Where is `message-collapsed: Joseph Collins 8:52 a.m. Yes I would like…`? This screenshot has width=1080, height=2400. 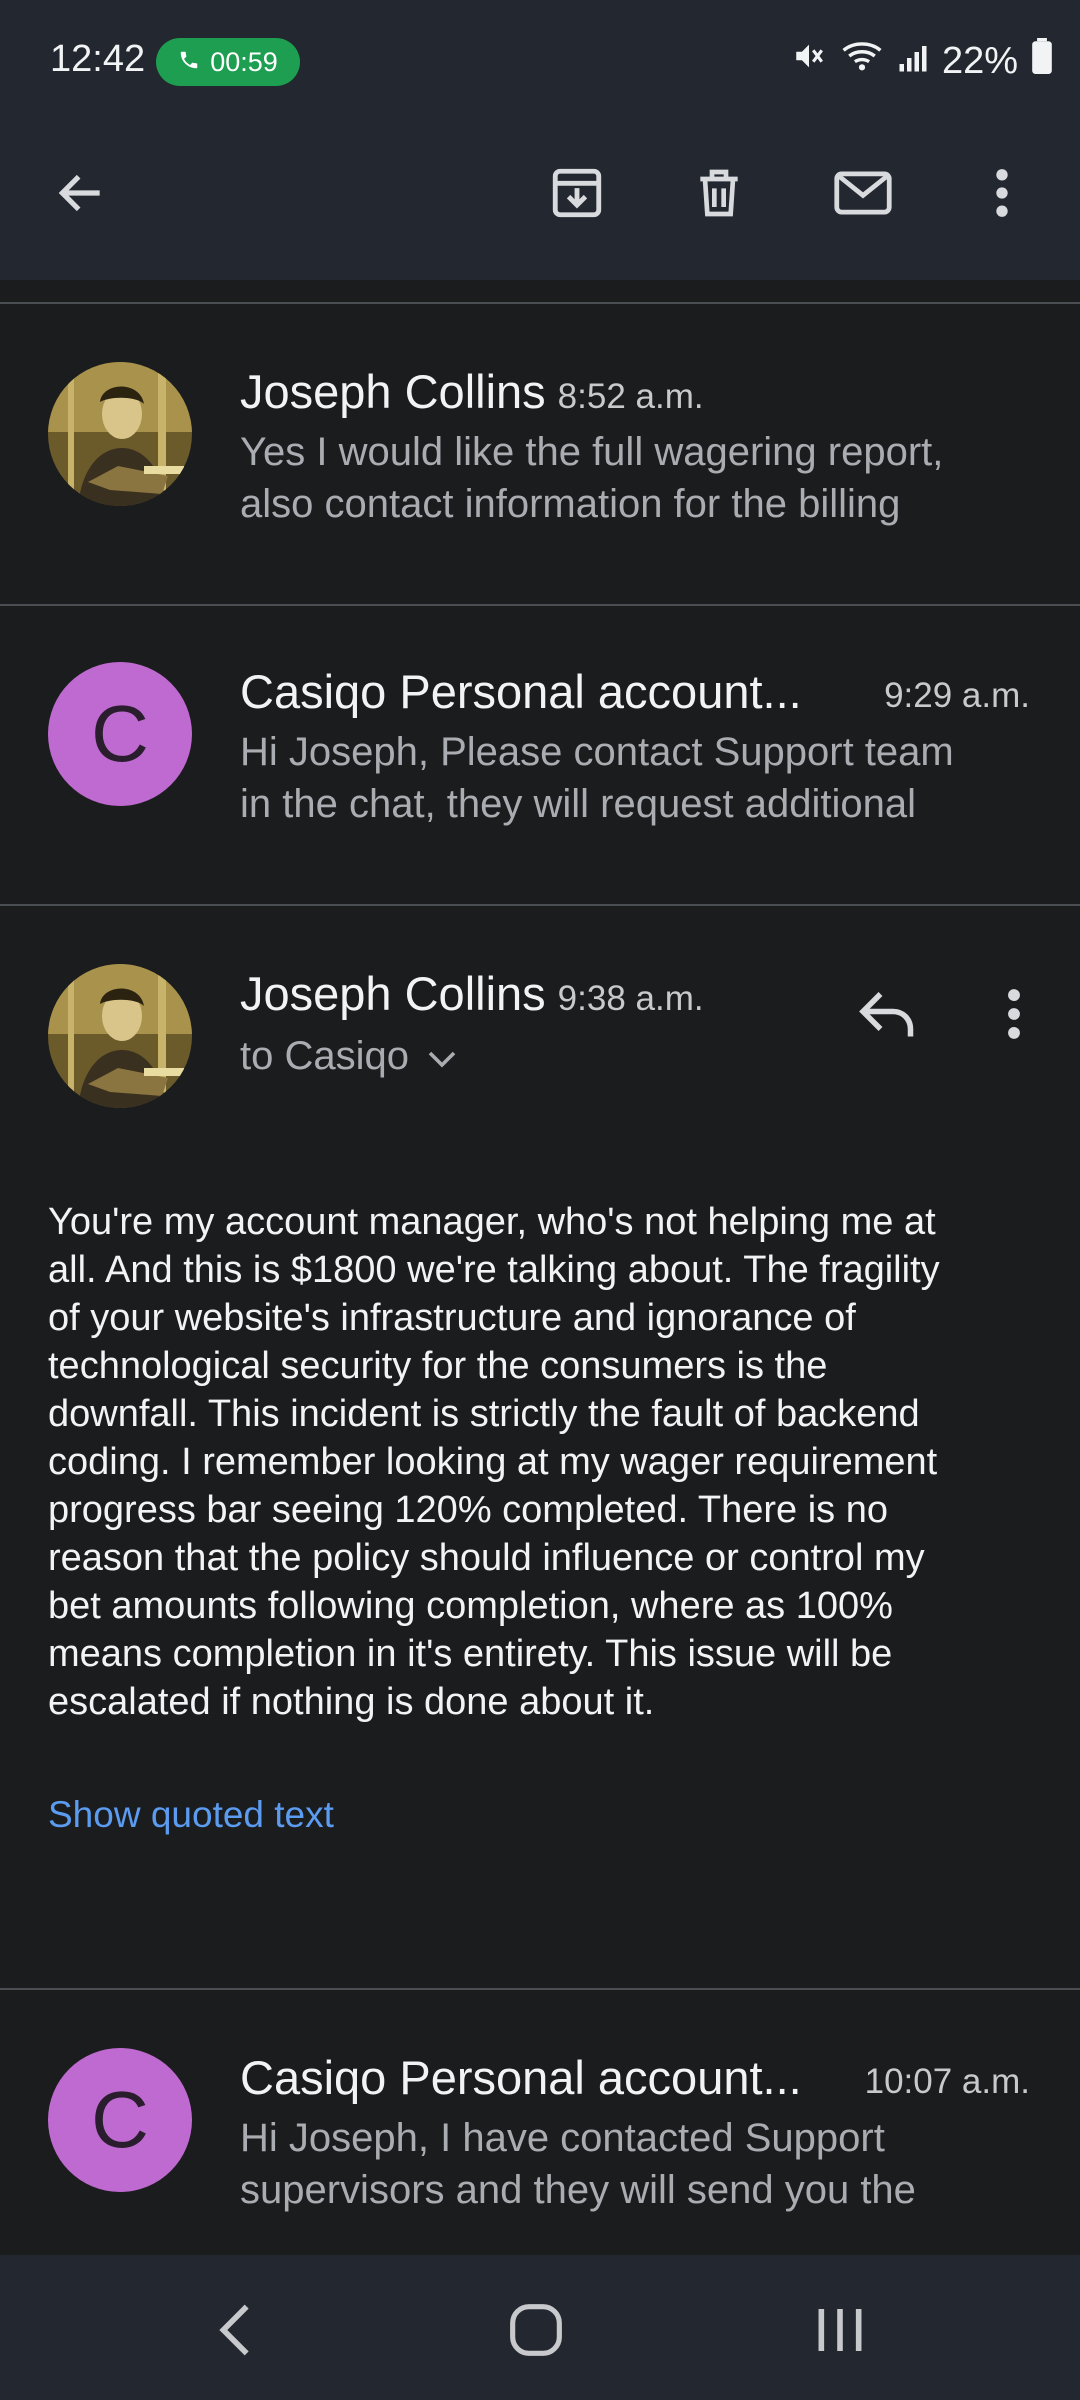 message-collapsed: Joseph Collins 8:52 a.m. Yes I would like… is located at coordinates (540, 454).